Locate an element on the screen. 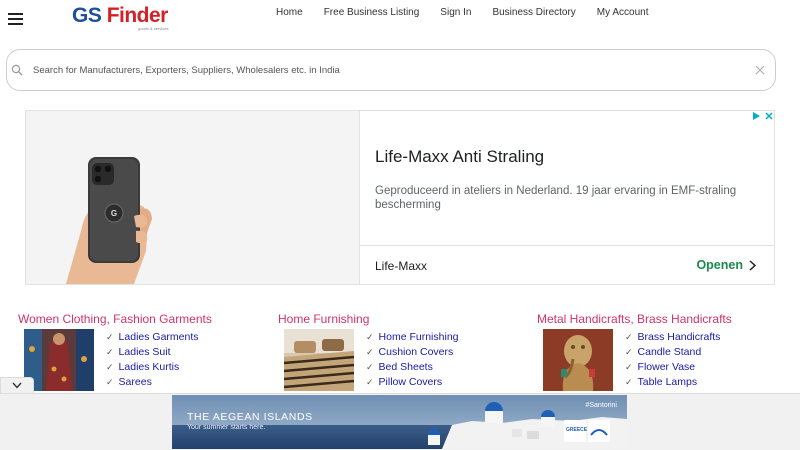  search-input is located at coordinates (383, 70).